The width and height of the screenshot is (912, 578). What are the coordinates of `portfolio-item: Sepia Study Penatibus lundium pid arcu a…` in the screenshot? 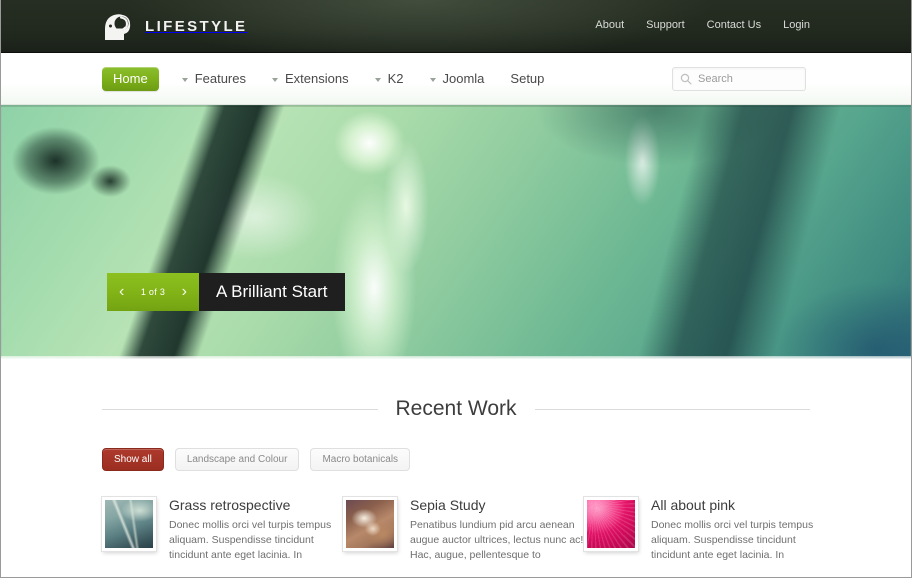 It's located at (463, 530).